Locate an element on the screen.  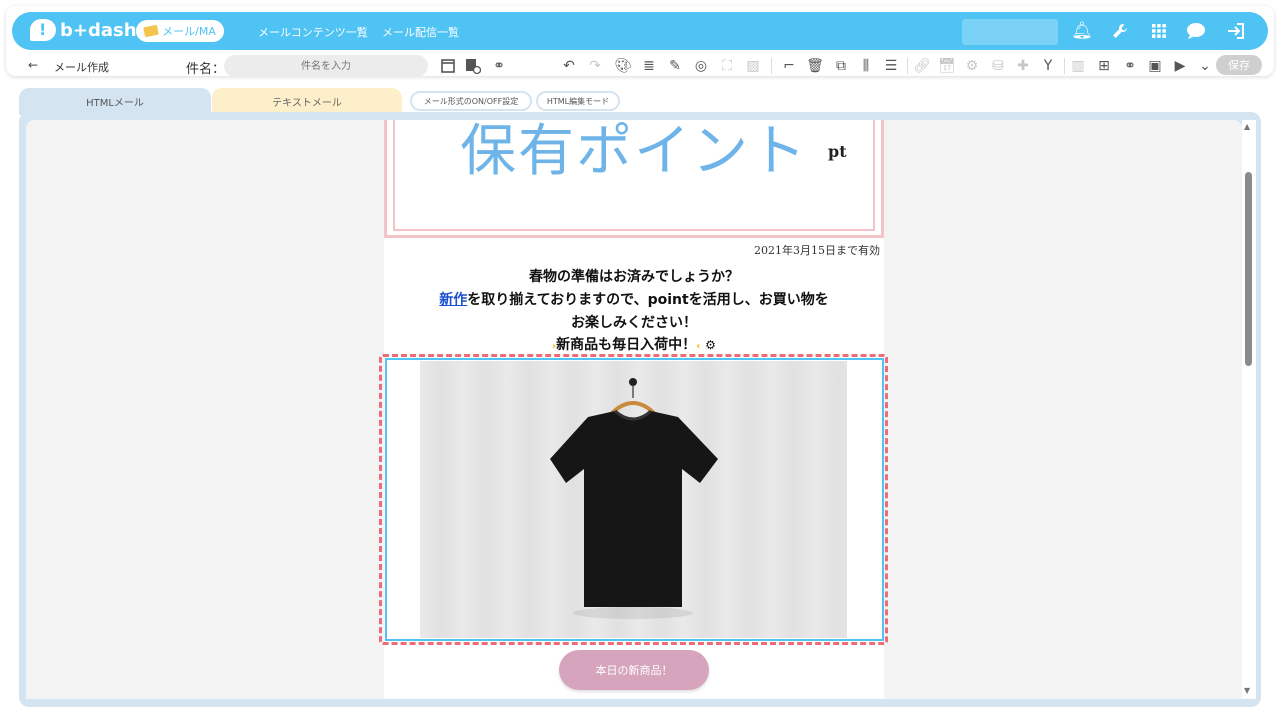
pen-icon: ✎ is located at coordinates (675, 66).